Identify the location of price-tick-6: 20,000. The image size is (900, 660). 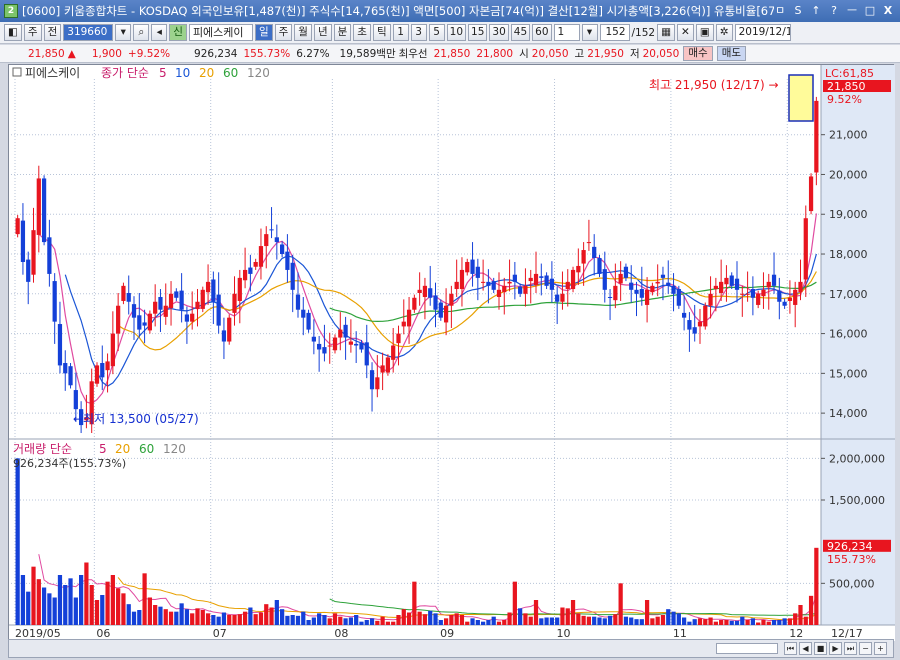
(848, 174).